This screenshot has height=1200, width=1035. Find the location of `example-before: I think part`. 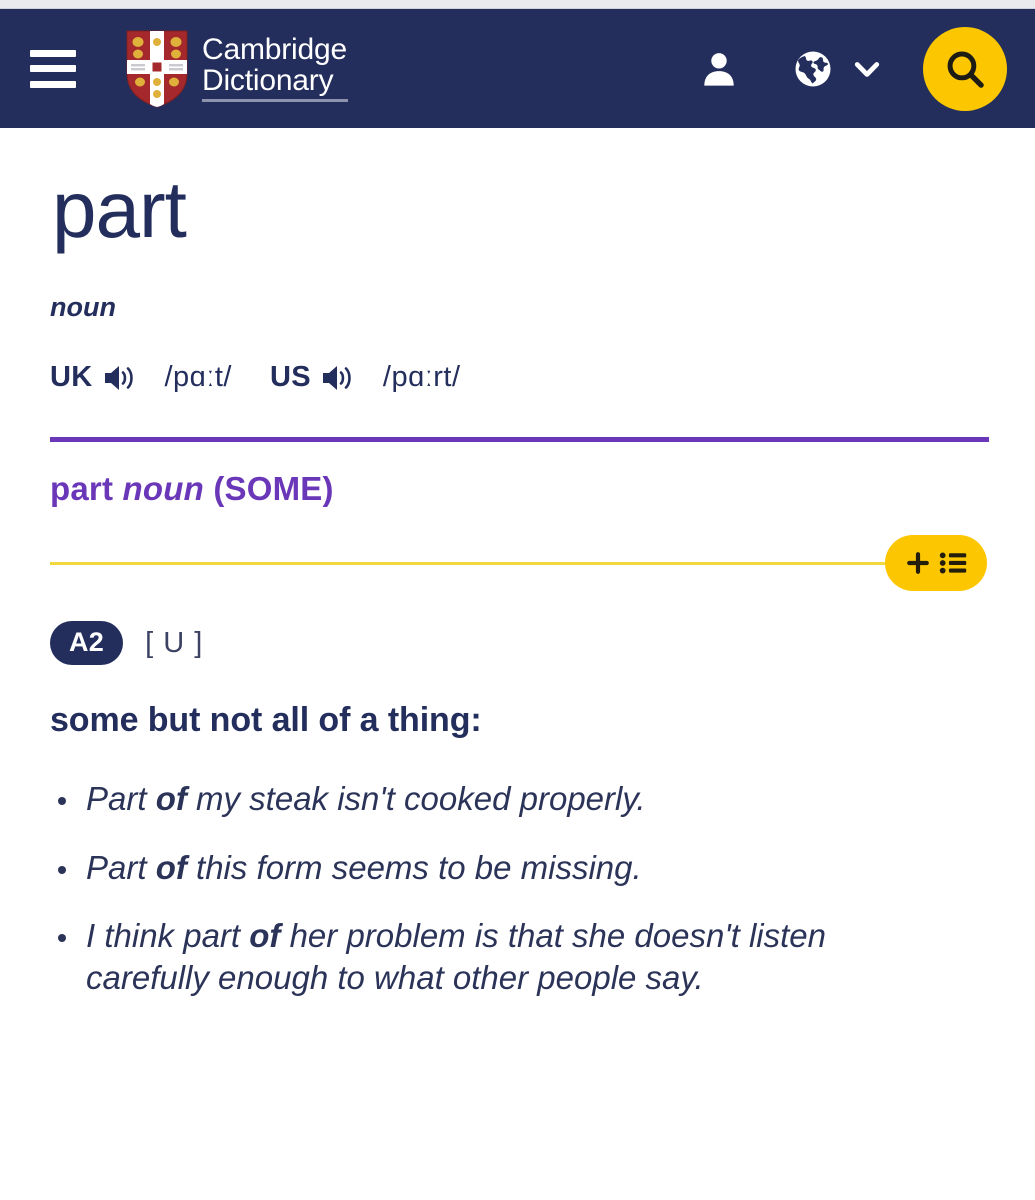

example-before: I think part is located at coordinates (168, 935).